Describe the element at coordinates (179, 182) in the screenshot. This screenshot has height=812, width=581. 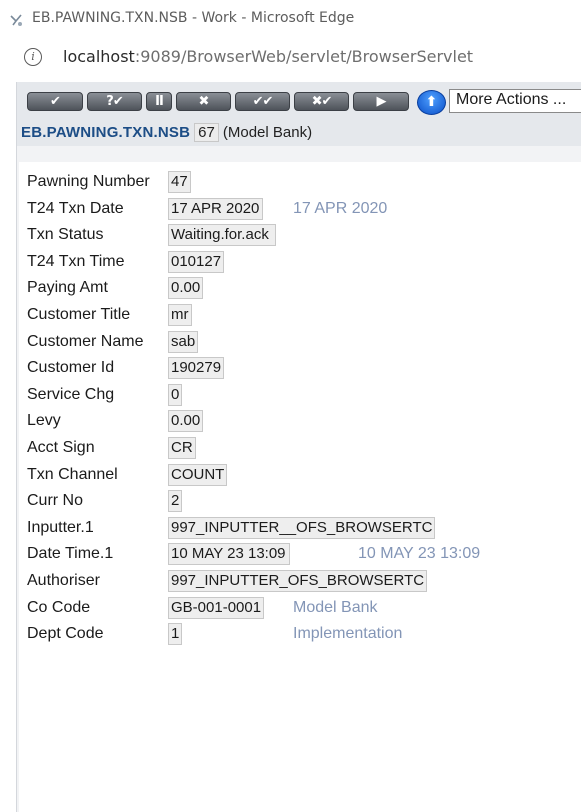
I see `field-value: 47` at that location.